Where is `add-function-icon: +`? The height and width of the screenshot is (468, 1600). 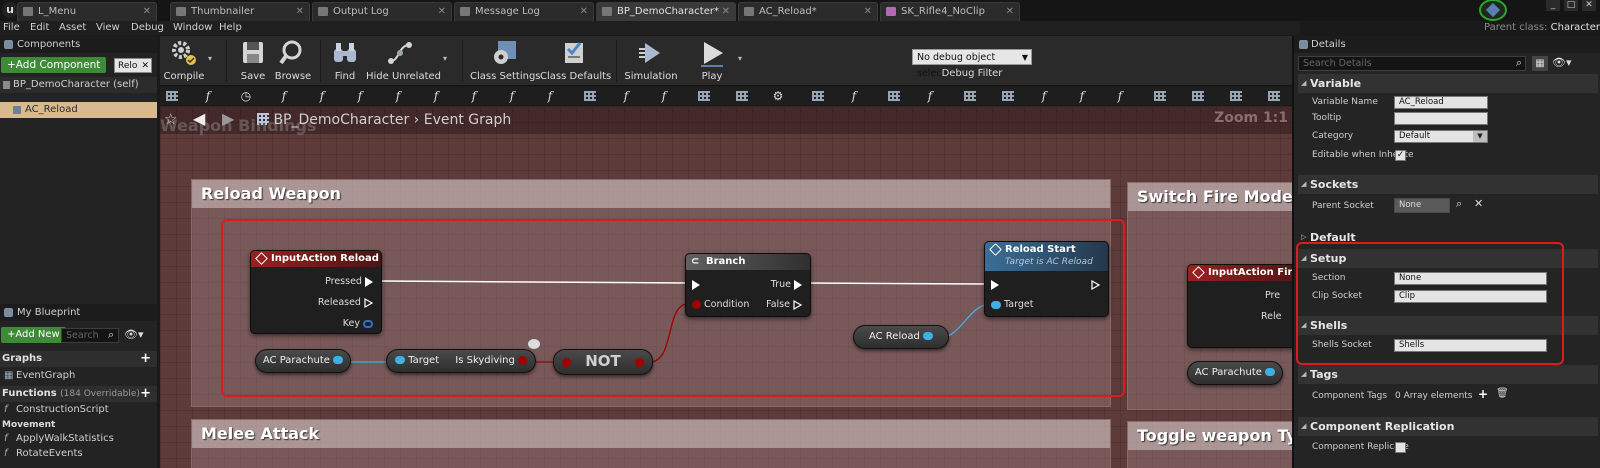 add-function-icon: + is located at coordinates (145, 394).